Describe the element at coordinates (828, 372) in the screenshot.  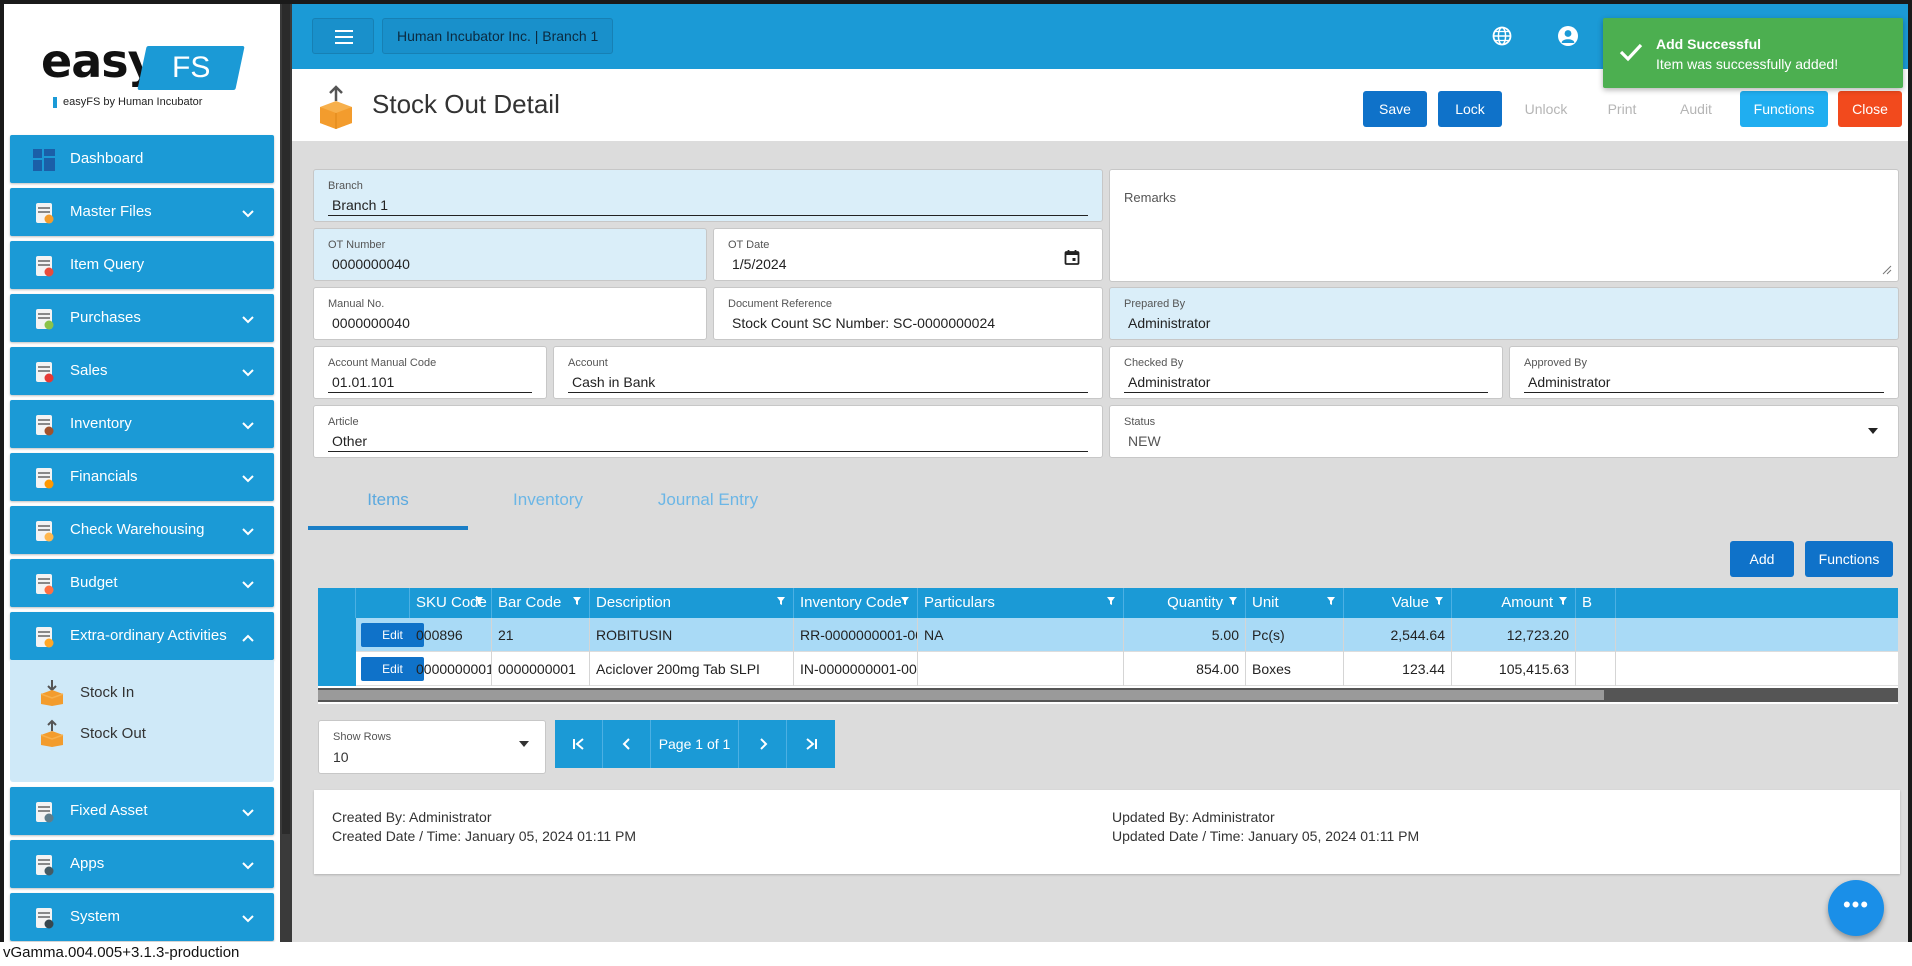
I see `account-field: Account Cash in Bank` at that location.